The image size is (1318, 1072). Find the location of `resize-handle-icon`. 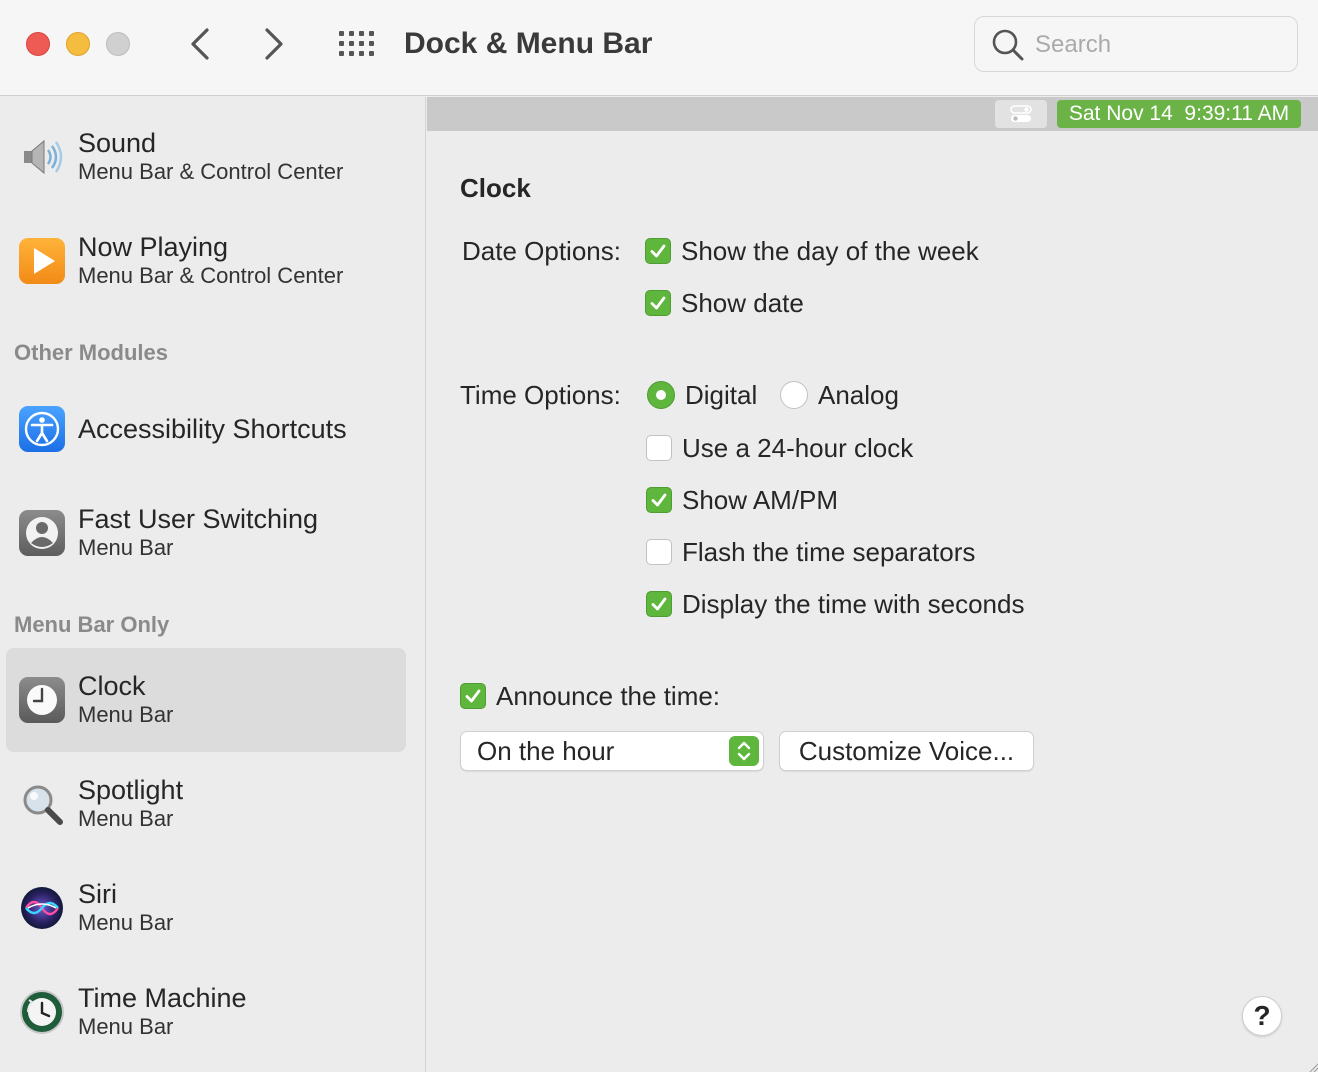

resize-handle-icon is located at coordinates (1313, 1067).